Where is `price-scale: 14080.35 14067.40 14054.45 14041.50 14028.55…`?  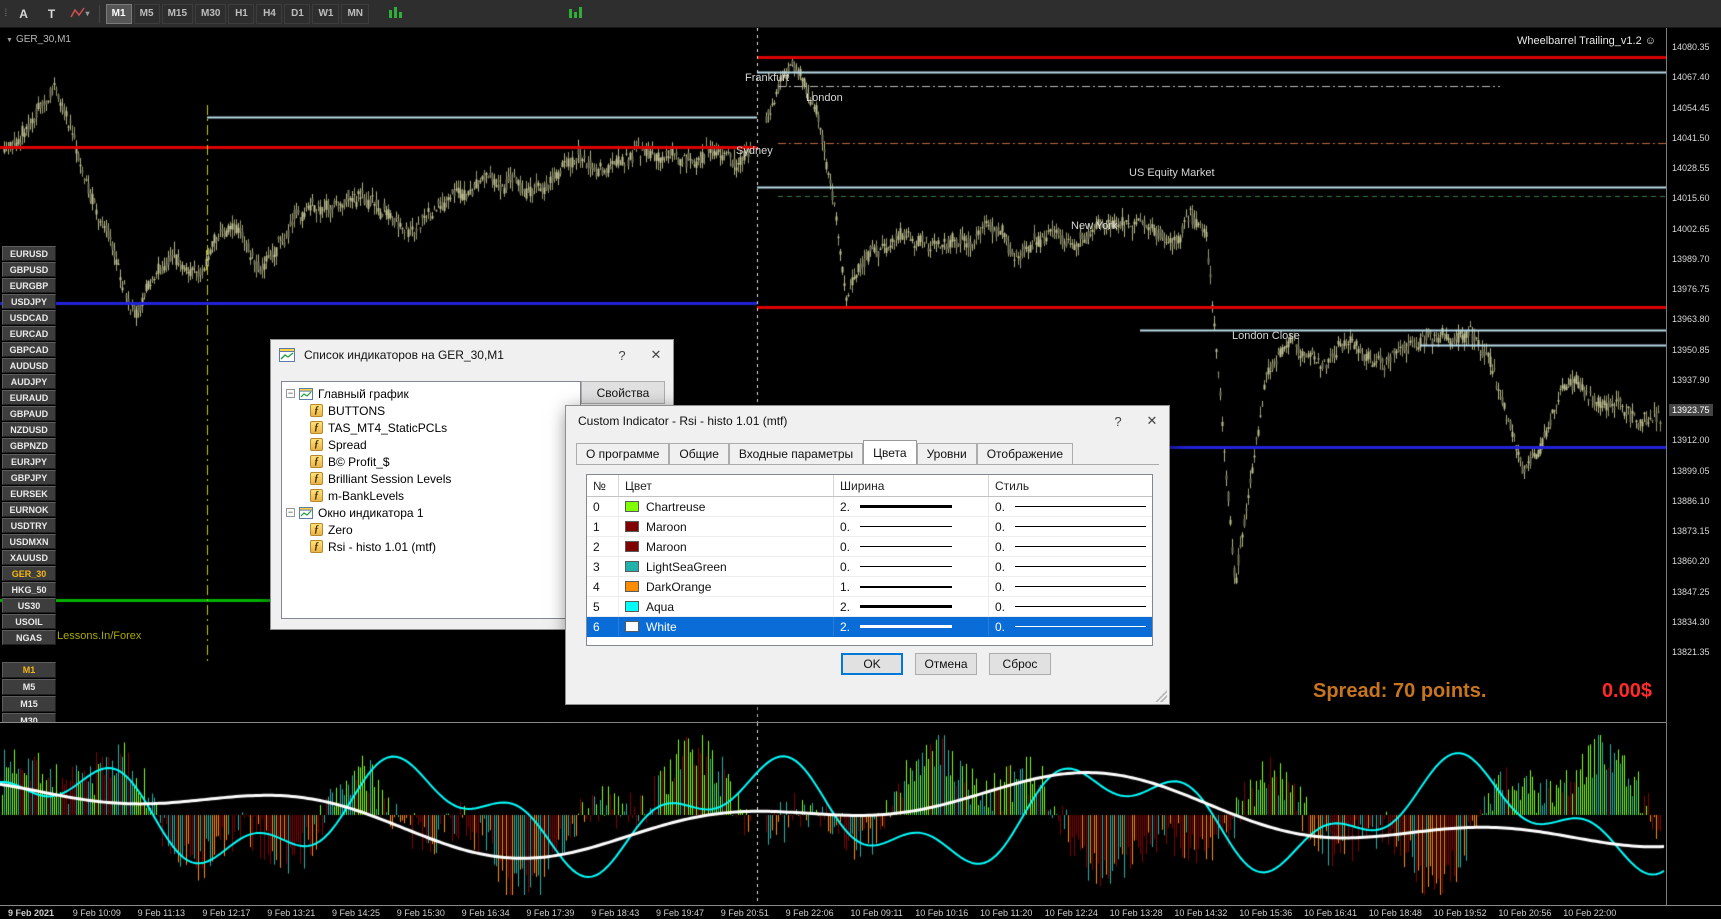
price-scale: 14080.35 14067.40 14054.45 14041.50 14028.55… is located at coordinates (1693, 473).